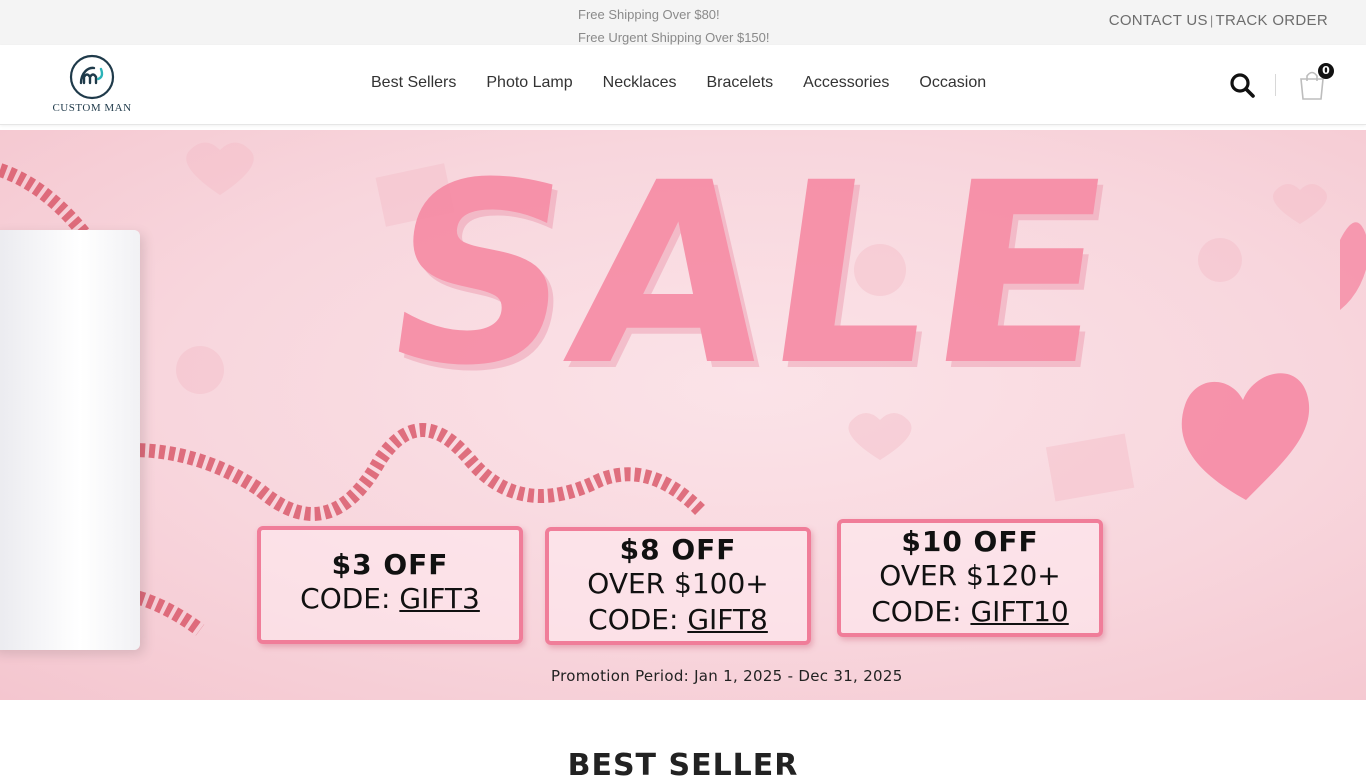  What do you see at coordinates (439, 598) in the screenshot?
I see `coupon-code: GIFT3` at bounding box center [439, 598].